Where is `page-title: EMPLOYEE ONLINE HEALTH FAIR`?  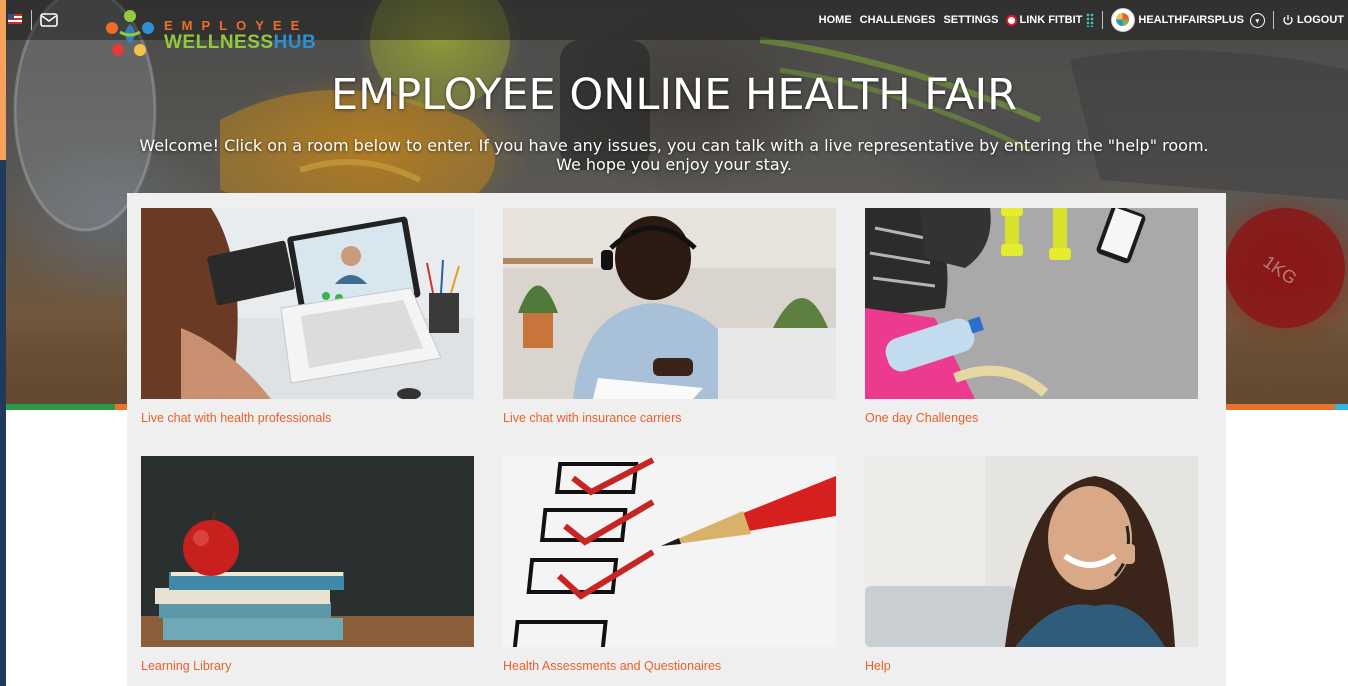 page-title: EMPLOYEE ONLINE HEALTH FAIR is located at coordinates (674, 95).